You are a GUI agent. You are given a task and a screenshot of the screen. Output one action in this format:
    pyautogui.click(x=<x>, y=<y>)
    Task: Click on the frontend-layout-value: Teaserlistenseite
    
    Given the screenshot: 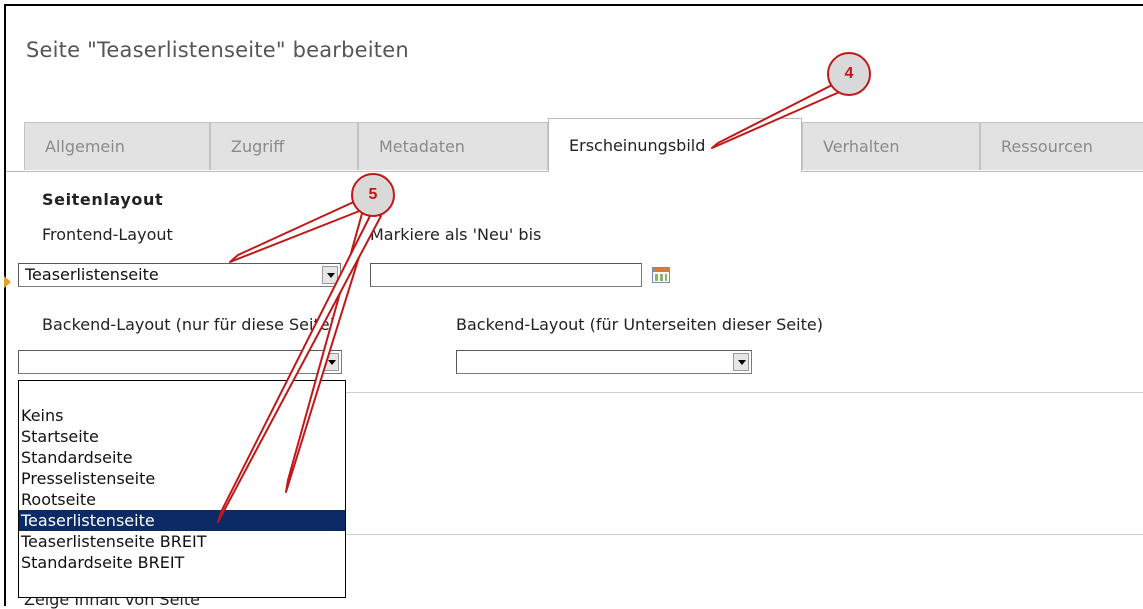 What is the action you would take?
    pyautogui.click(x=92, y=274)
    